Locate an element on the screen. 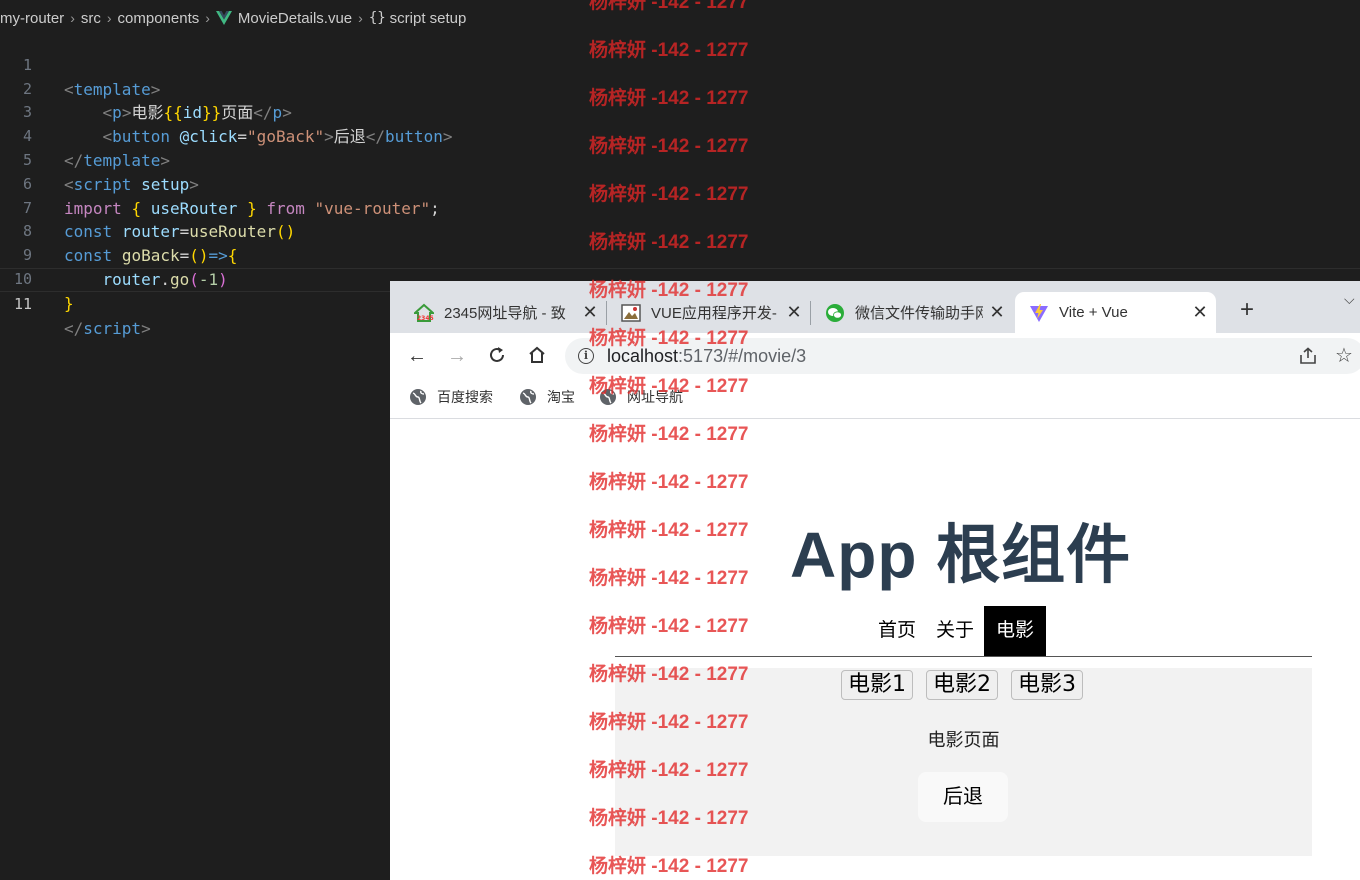 Image resolution: width=1360 pixels, height=880 pixels. back-arrow-icon: ← is located at coordinates (417, 356).